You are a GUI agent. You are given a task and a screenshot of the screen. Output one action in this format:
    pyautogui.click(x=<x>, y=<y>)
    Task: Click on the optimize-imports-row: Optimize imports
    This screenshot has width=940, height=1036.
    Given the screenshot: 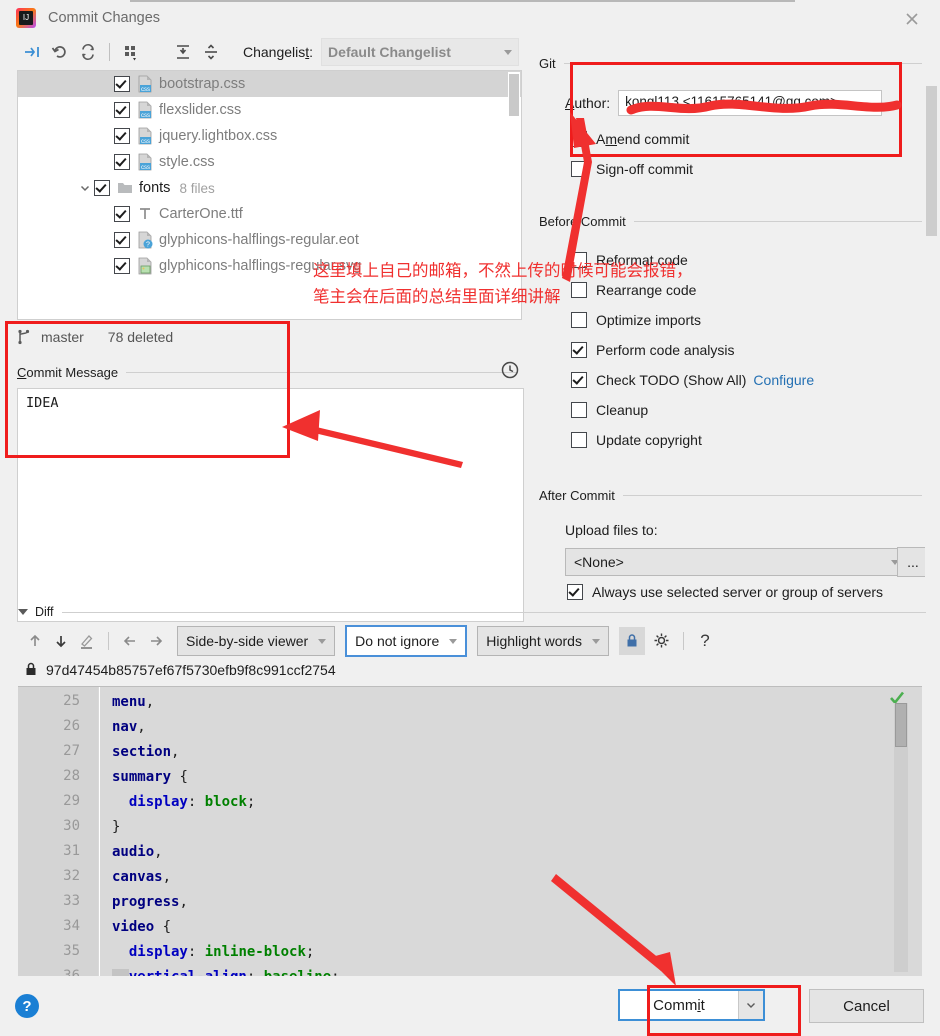 What is the action you would take?
    pyautogui.click(x=636, y=320)
    